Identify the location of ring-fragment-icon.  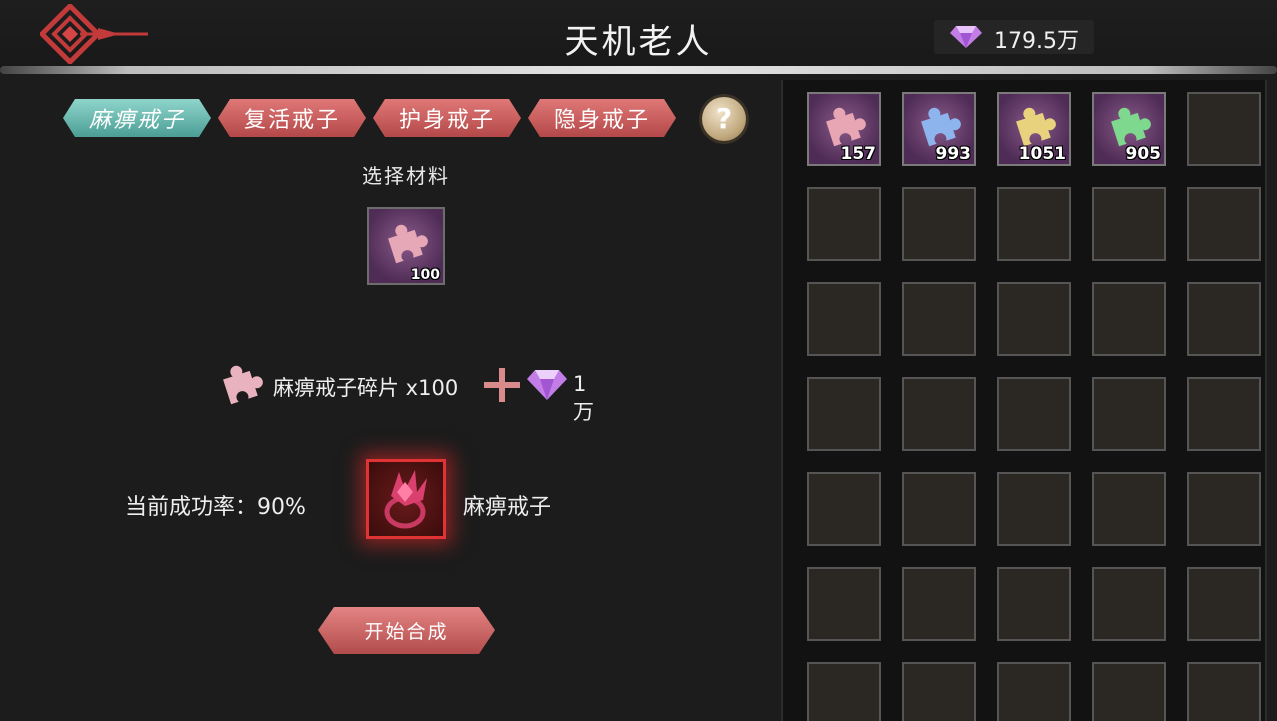
(243, 385).